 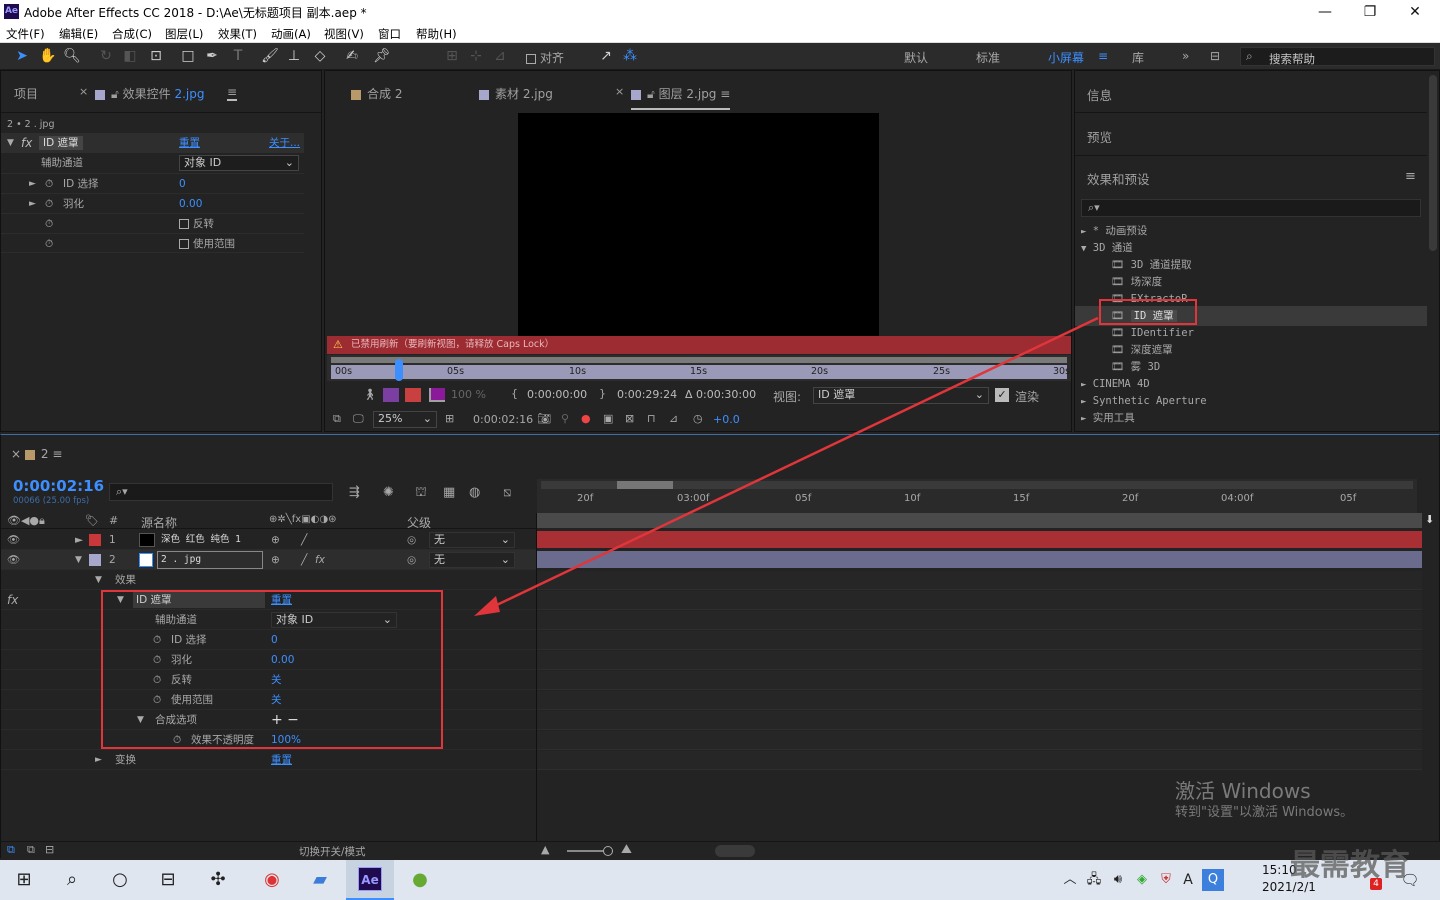 What do you see at coordinates (24, 880) in the screenshot?
I see `windows-start-icon: ⊞` at bounding box center [24, 880].